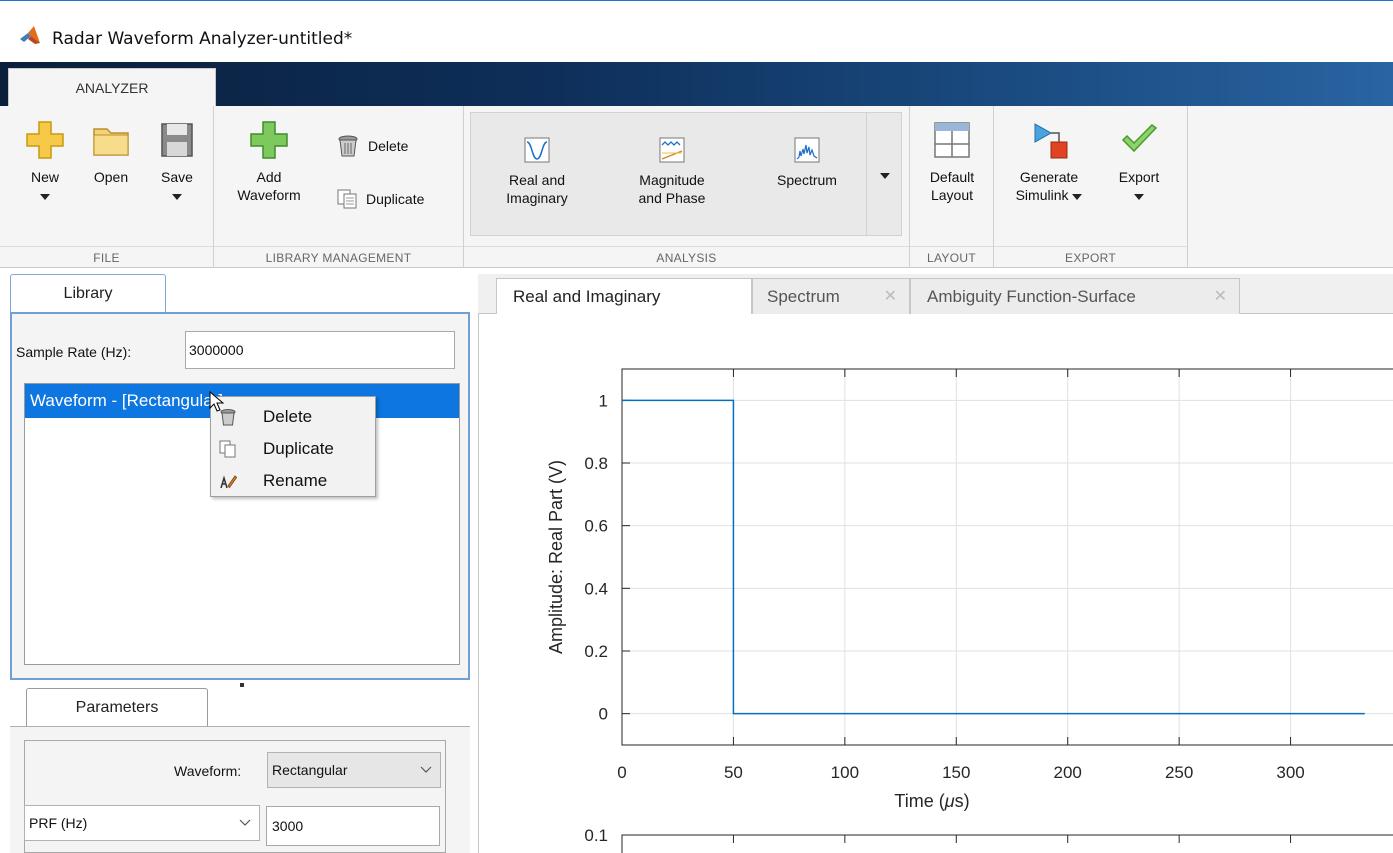 This screenshot has width=1393, height=853. I want to click on generate-simulink-button: Generate Simulink, so click(1049, 162).